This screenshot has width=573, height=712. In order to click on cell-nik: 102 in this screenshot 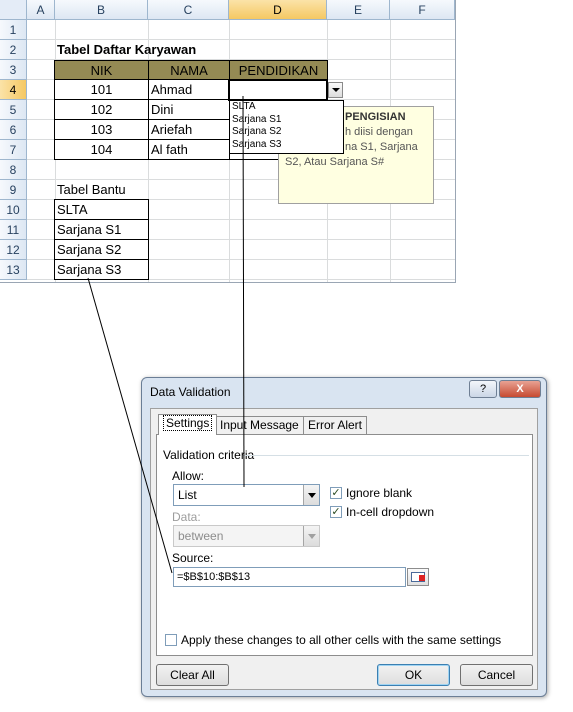, I will do `click(101, 109)`.